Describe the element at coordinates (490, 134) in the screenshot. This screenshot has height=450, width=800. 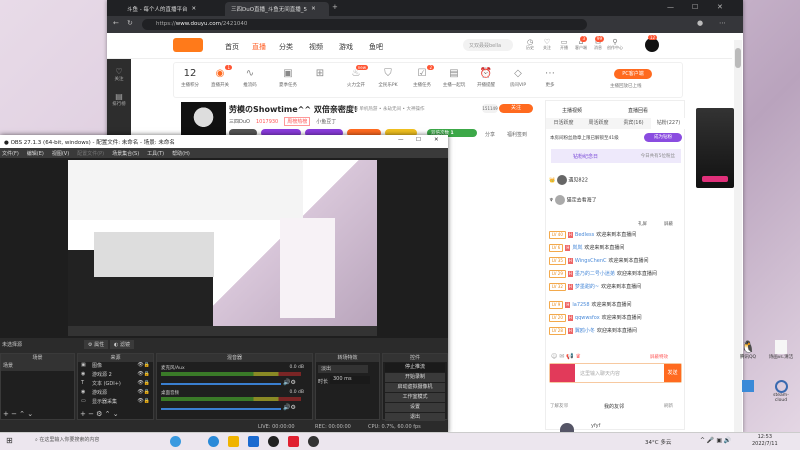
I see `share-button: 分享` at that location.